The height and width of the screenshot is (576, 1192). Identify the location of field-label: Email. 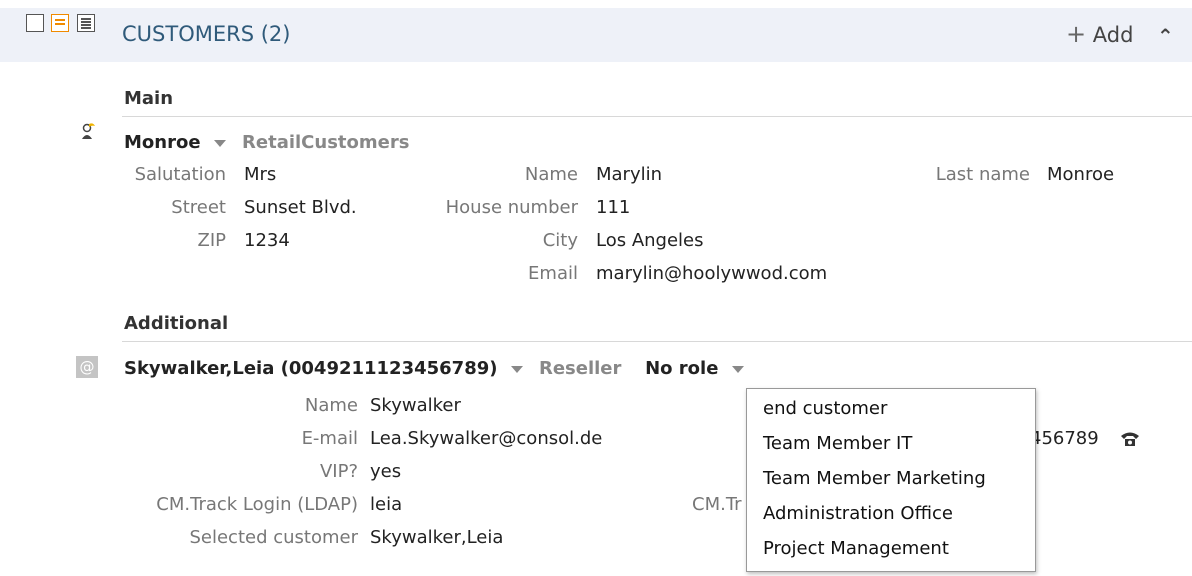
(553, 273).